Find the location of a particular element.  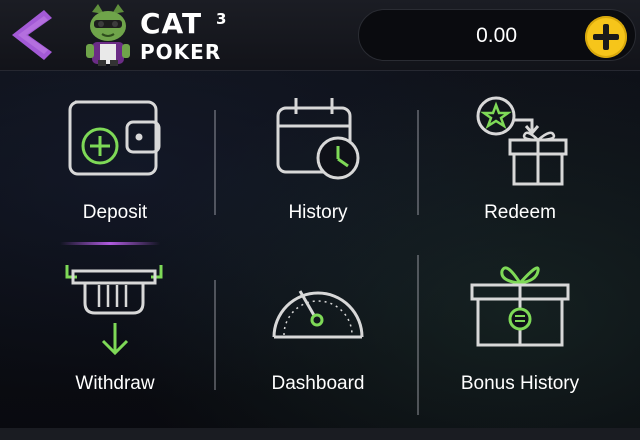

balance-display: 0.00 is located at coordinates (497, 35).